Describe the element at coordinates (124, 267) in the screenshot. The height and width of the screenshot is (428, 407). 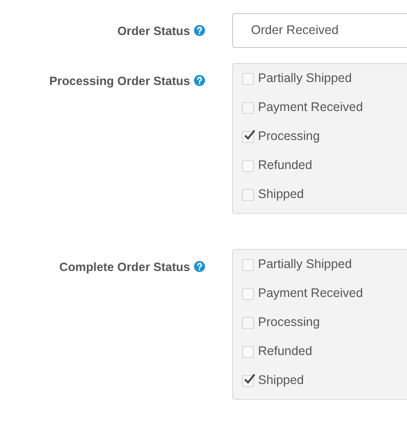
I see `field-label: Complete Order Status` at that location.